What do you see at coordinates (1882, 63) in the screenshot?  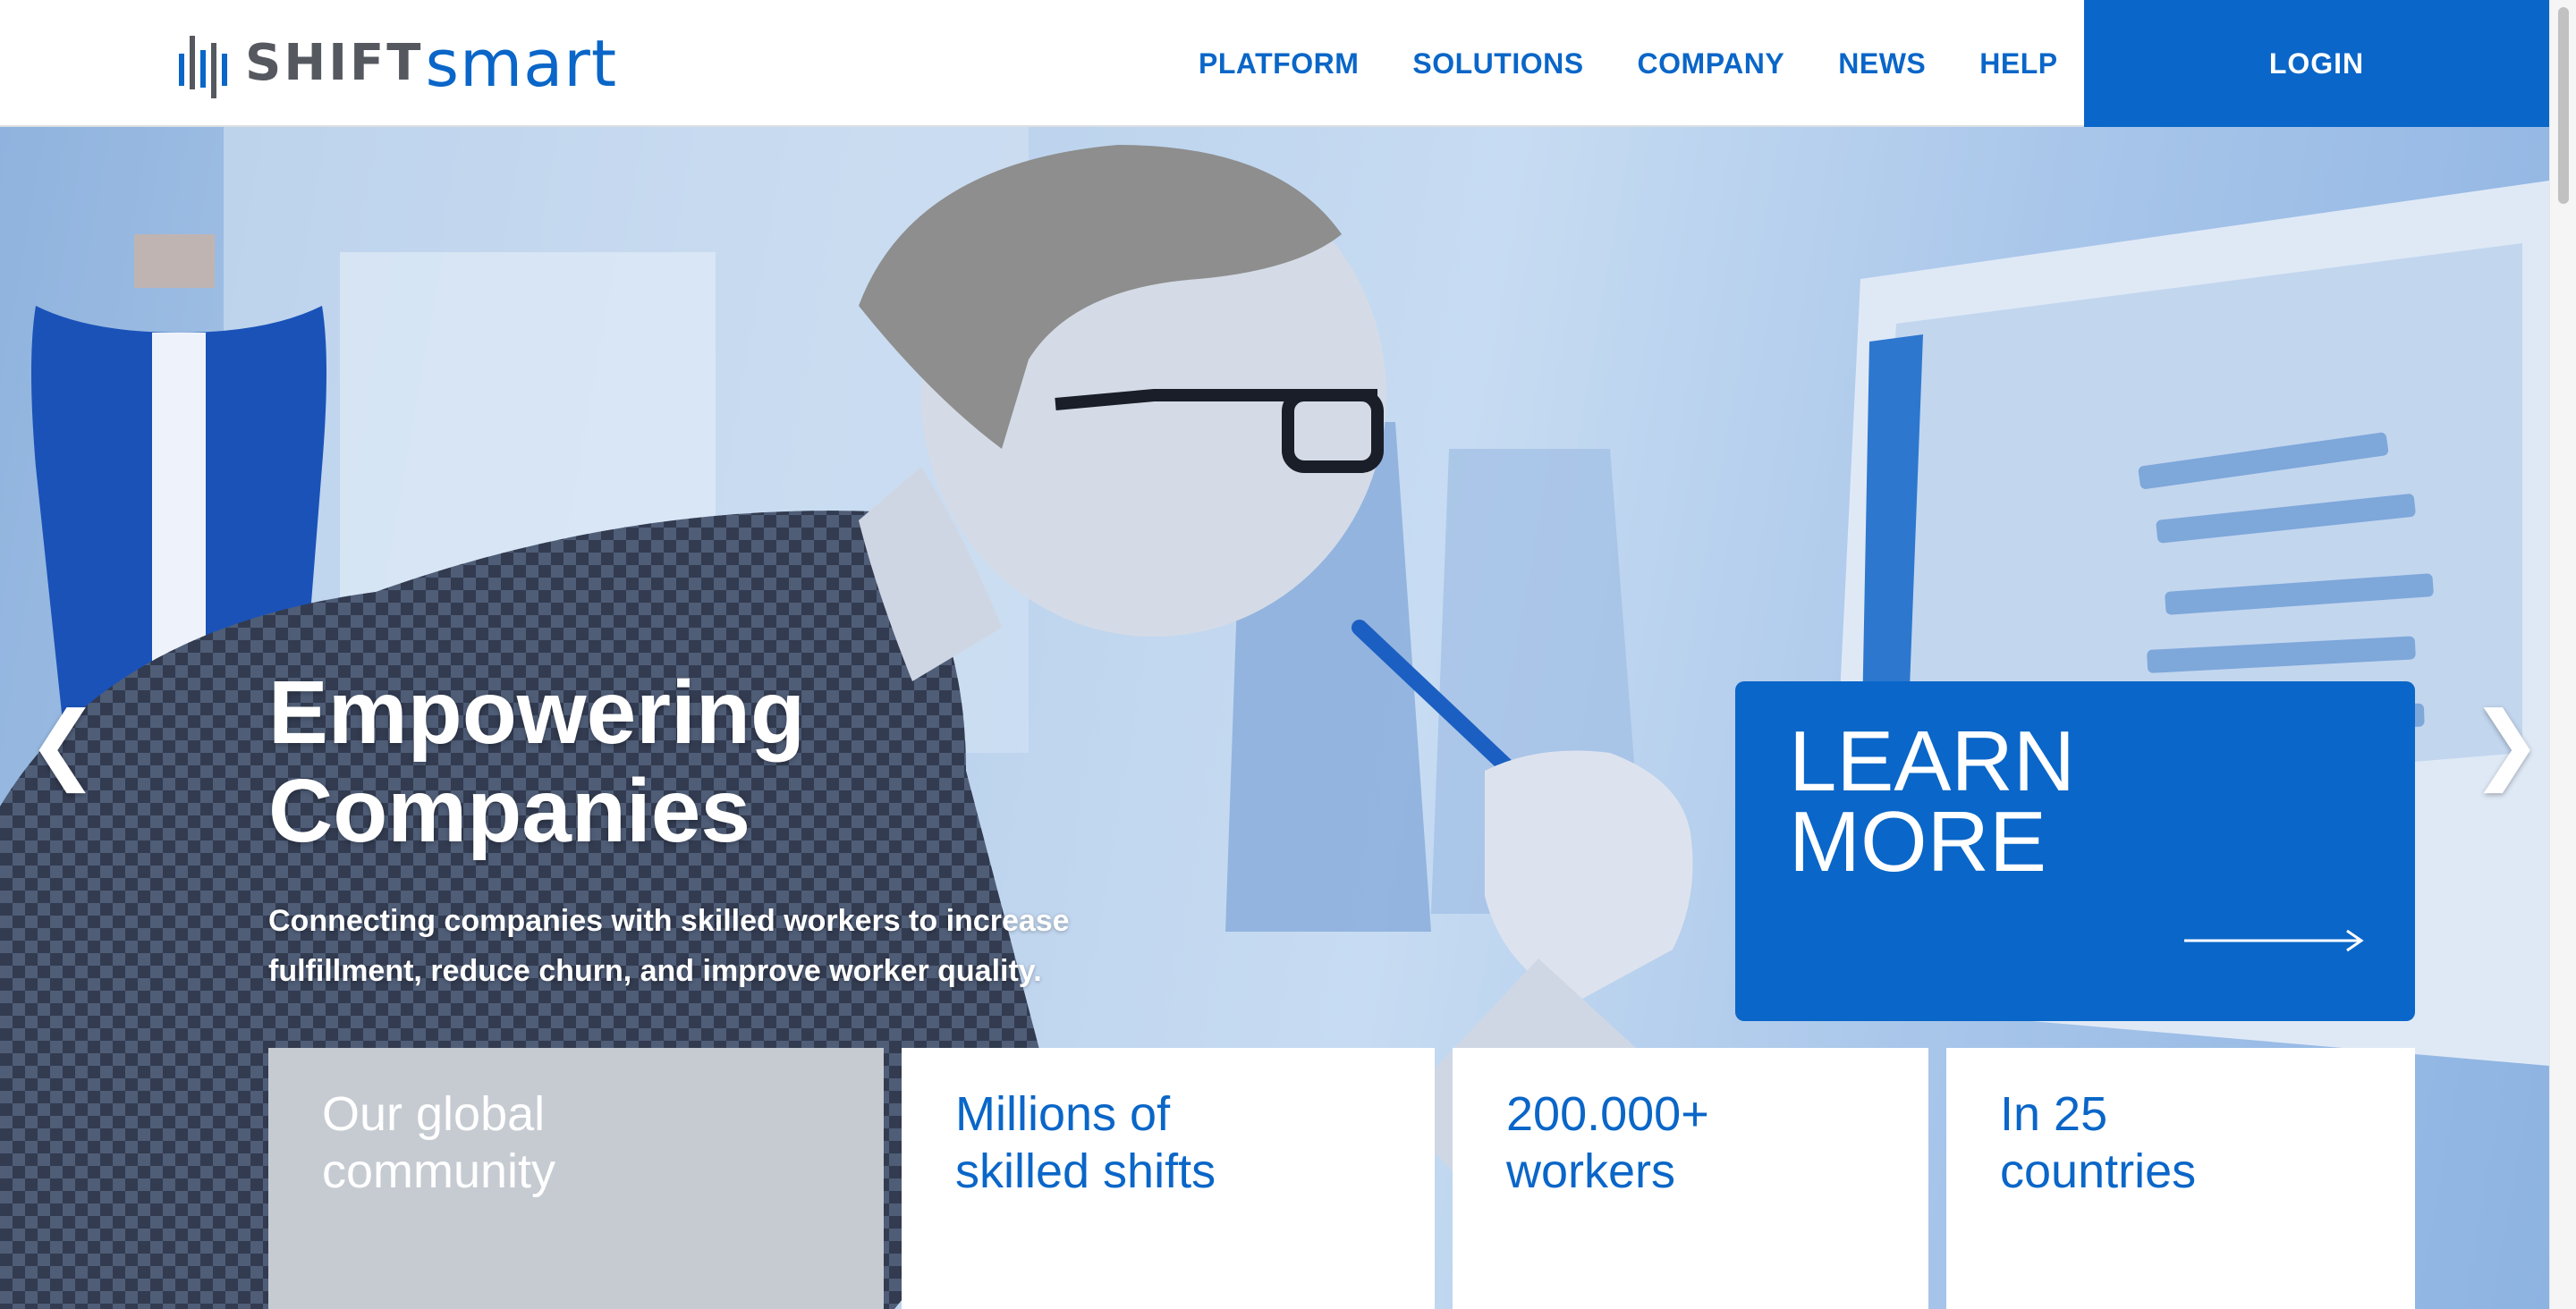 I see `nav-news: NEWS` at bounding box center [1882, 63].